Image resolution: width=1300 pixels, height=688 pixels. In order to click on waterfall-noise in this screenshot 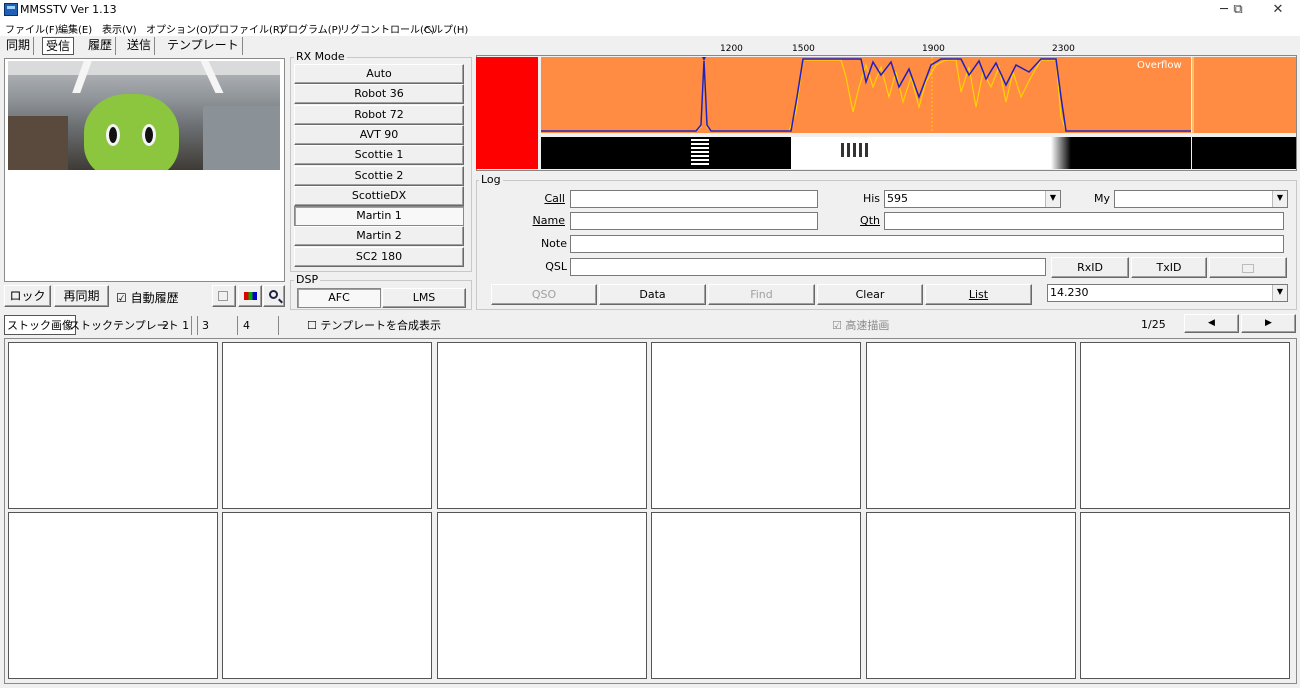, I will do `click(856, 150)`.